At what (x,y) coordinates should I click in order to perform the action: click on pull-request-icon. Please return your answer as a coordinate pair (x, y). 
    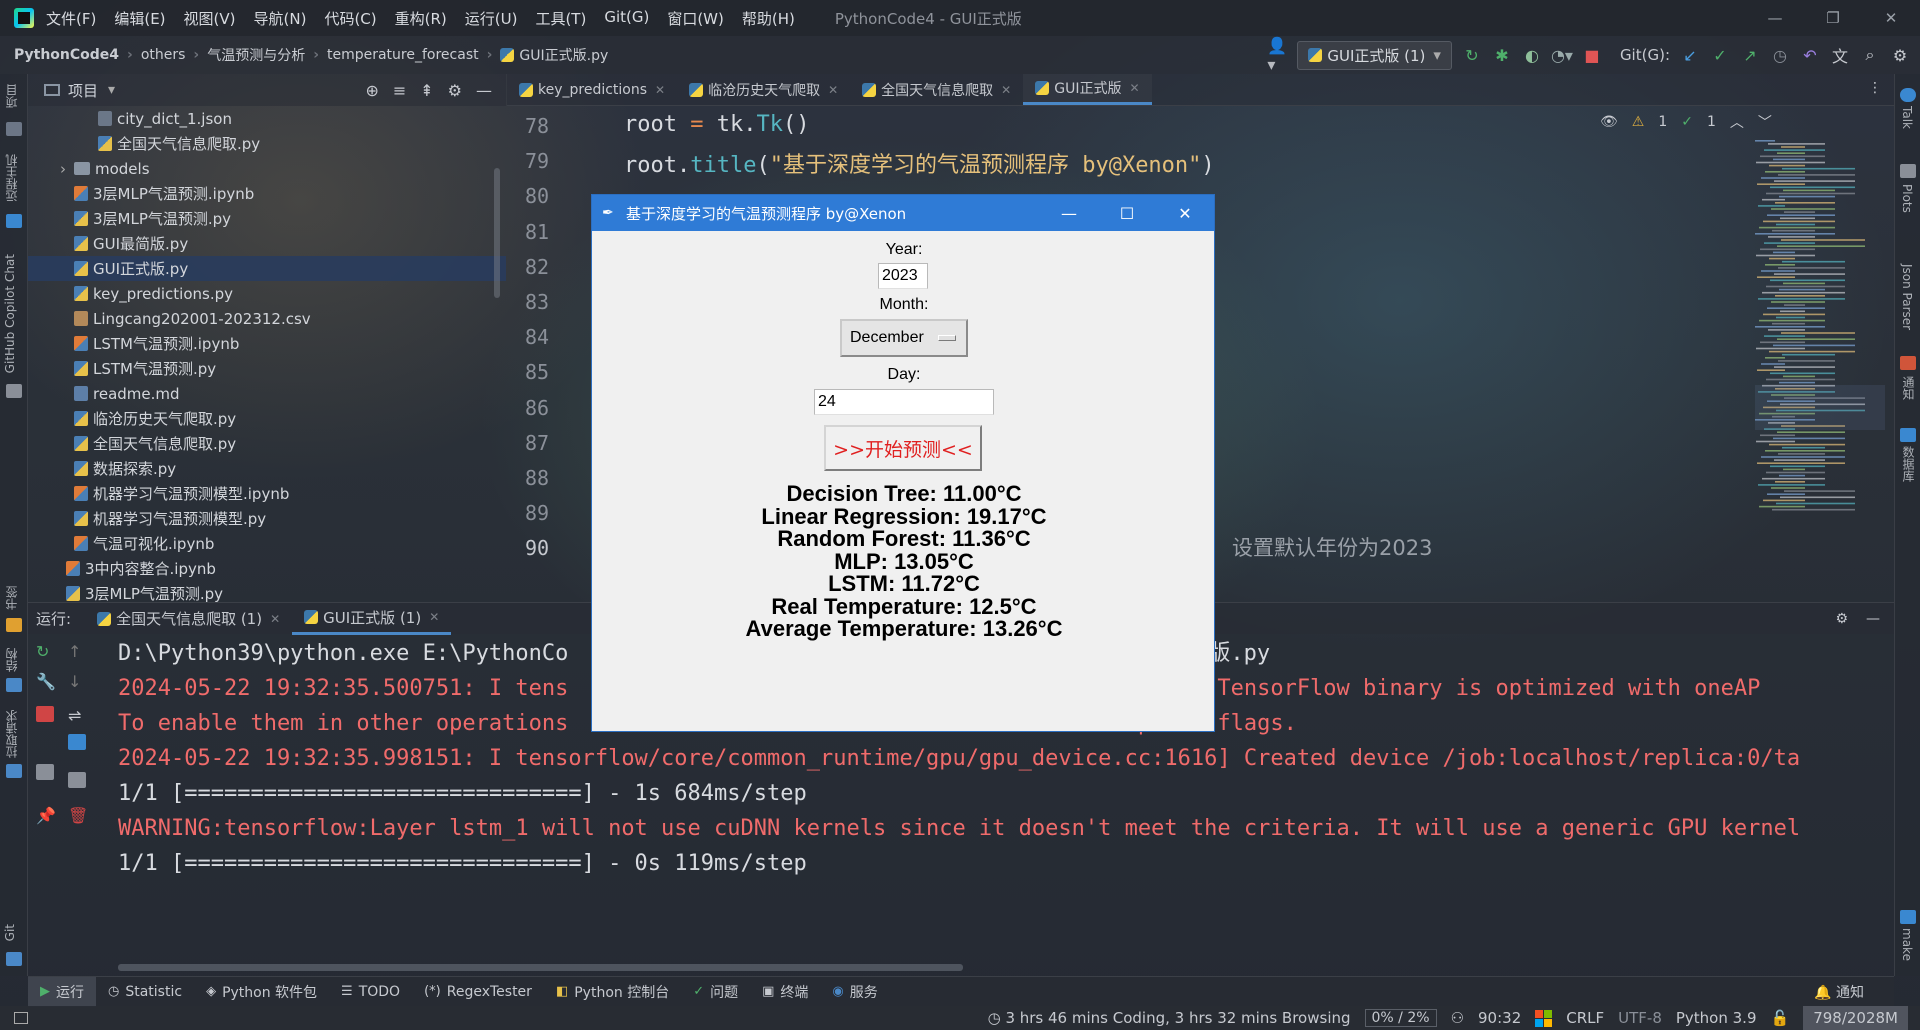
    Looking at the image, I should click on (14, 771).